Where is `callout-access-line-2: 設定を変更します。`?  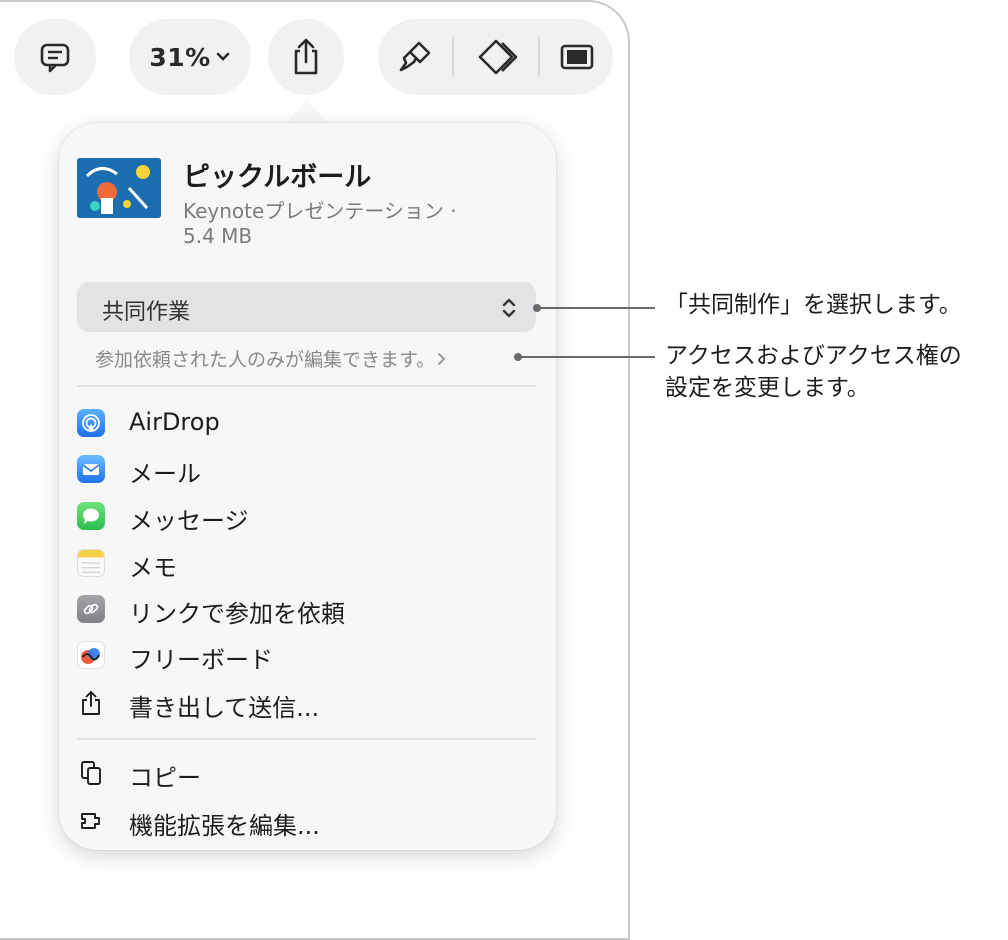 callout-access-line-2: 設定を変更します。 is located at coordinates (767, 388).